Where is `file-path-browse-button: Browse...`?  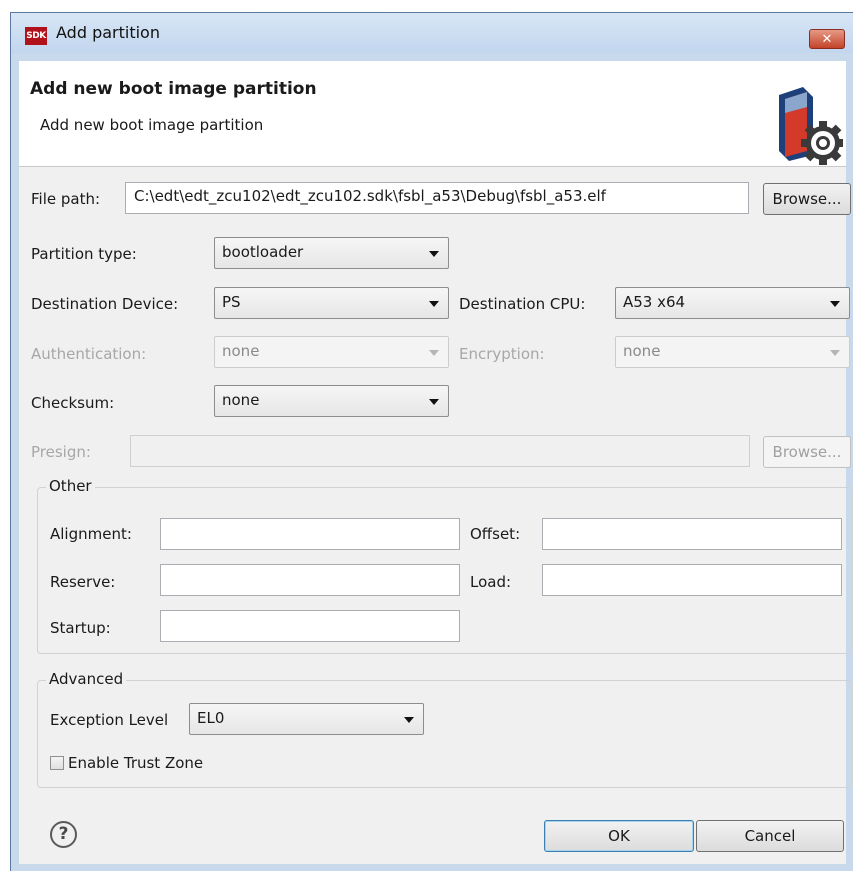
file-path-browse-button: Browse... is located at coordinates (807, 199).